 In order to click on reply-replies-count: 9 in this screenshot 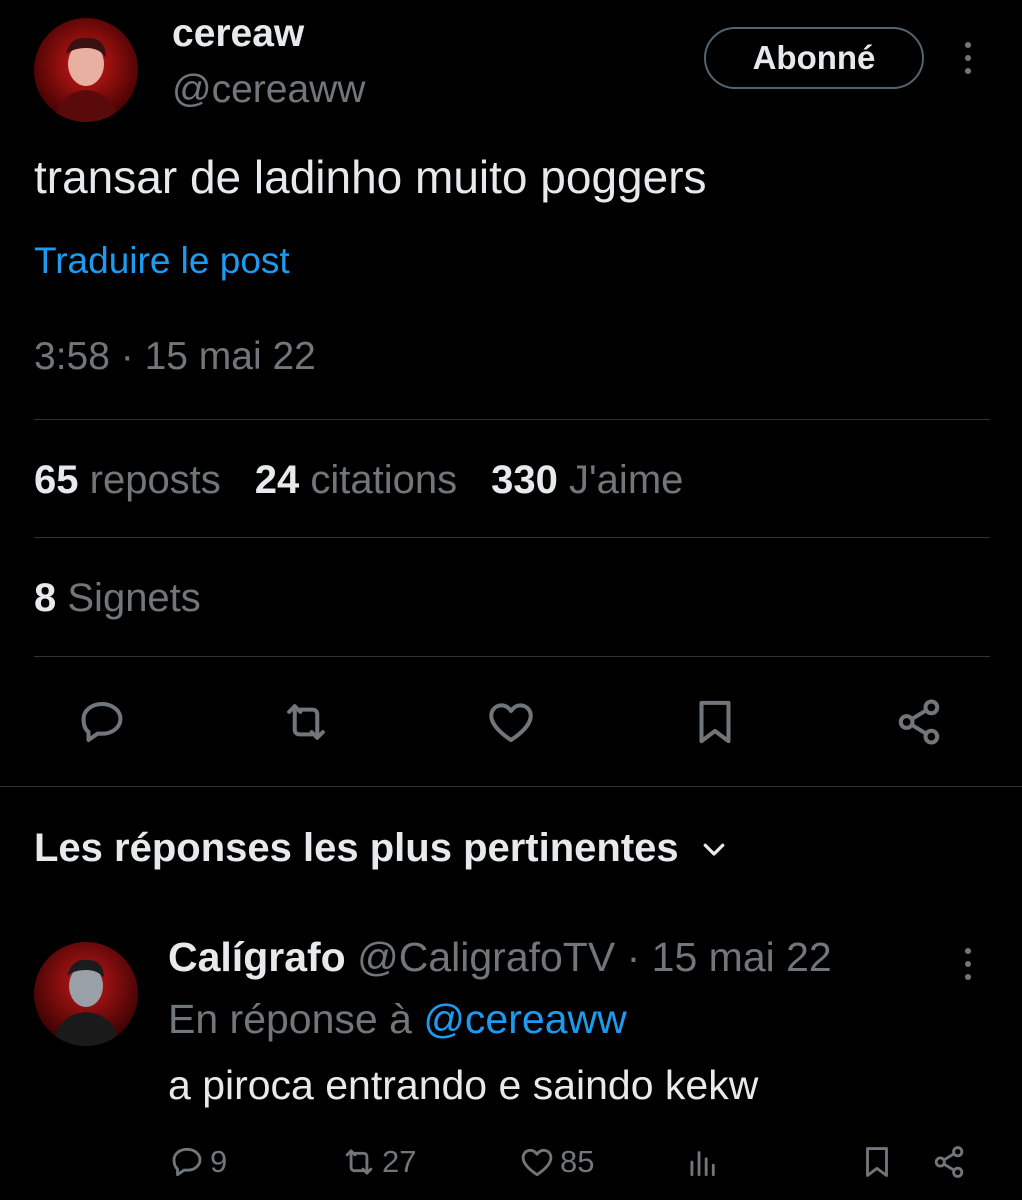, I will do `click(219, 1161)`.